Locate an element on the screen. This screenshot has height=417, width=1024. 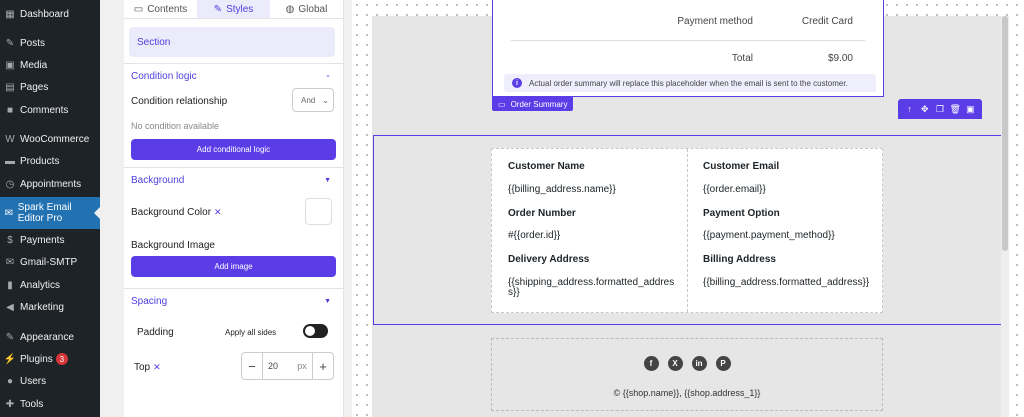
top-padding-input: 20 is located at coordinates (277, 366).